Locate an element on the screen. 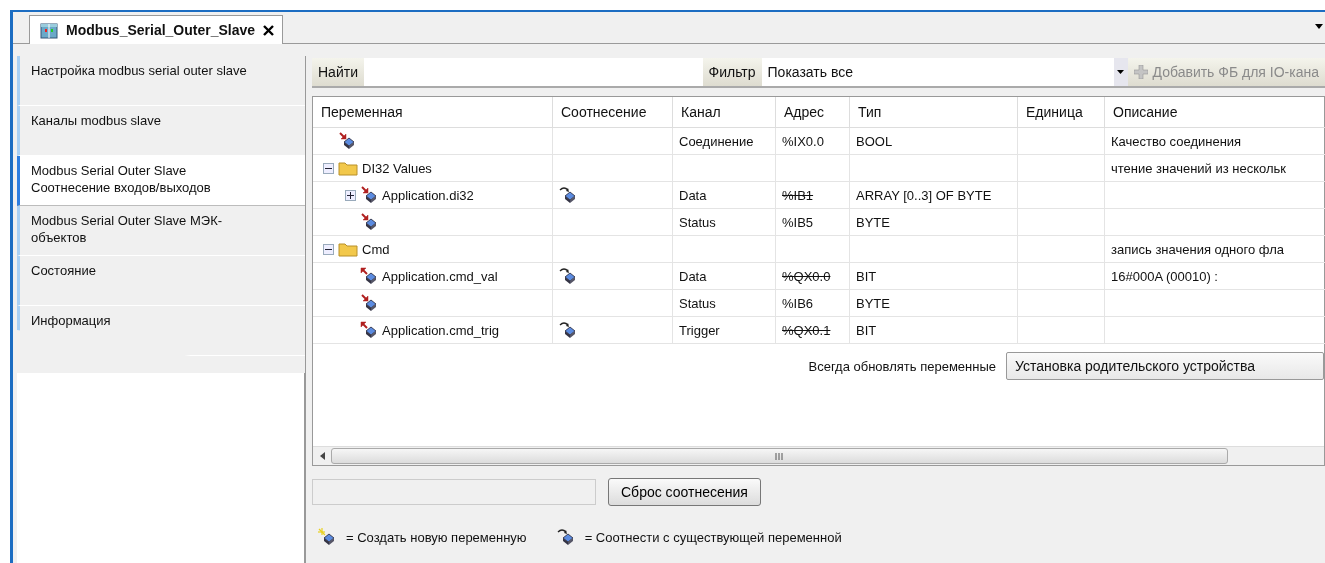 The image size is (1325, 563). table-cell: запись значения одного фла is located at coordinates (1215, 249).